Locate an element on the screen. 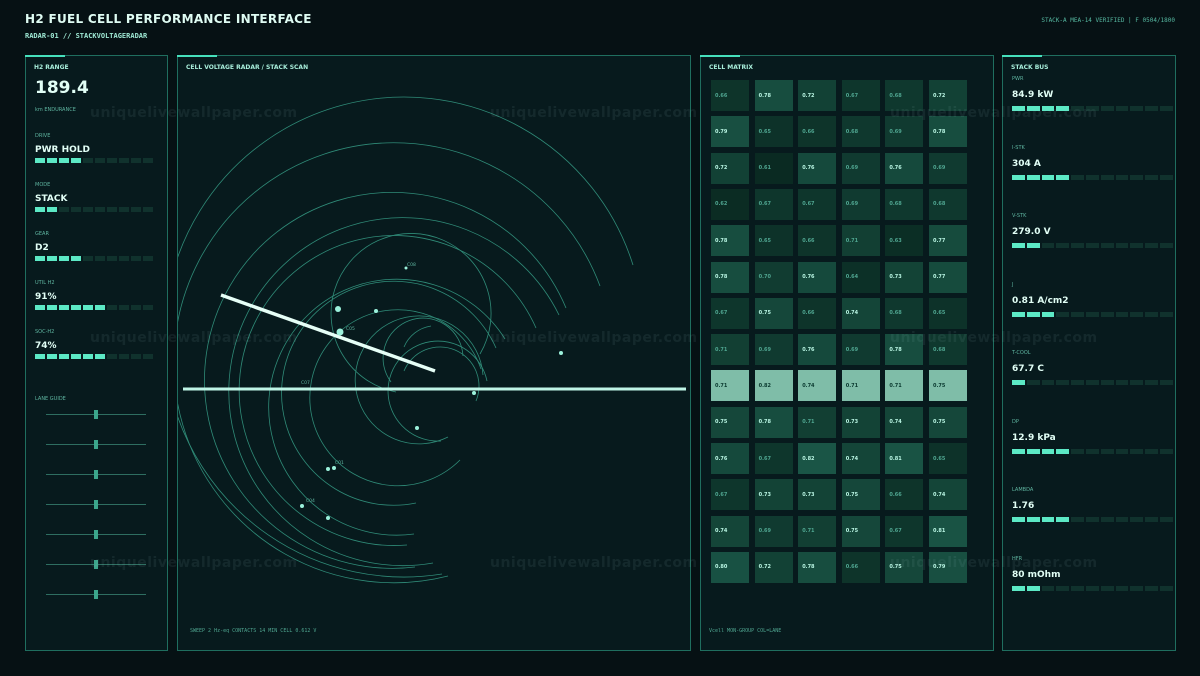 The image size is (1200, 676). matrix-cell: 0.63 is located at coordinates (904, 241).